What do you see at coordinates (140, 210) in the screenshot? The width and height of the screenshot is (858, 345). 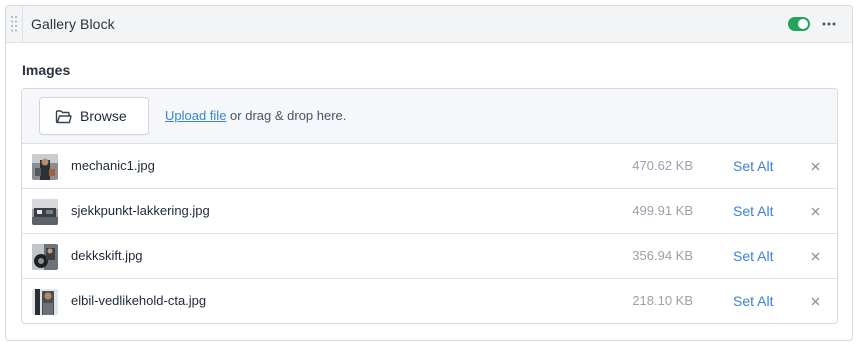 I see `file-name: sjekkpunkt-lakkering.jpg` at bounding box center [140, 210].